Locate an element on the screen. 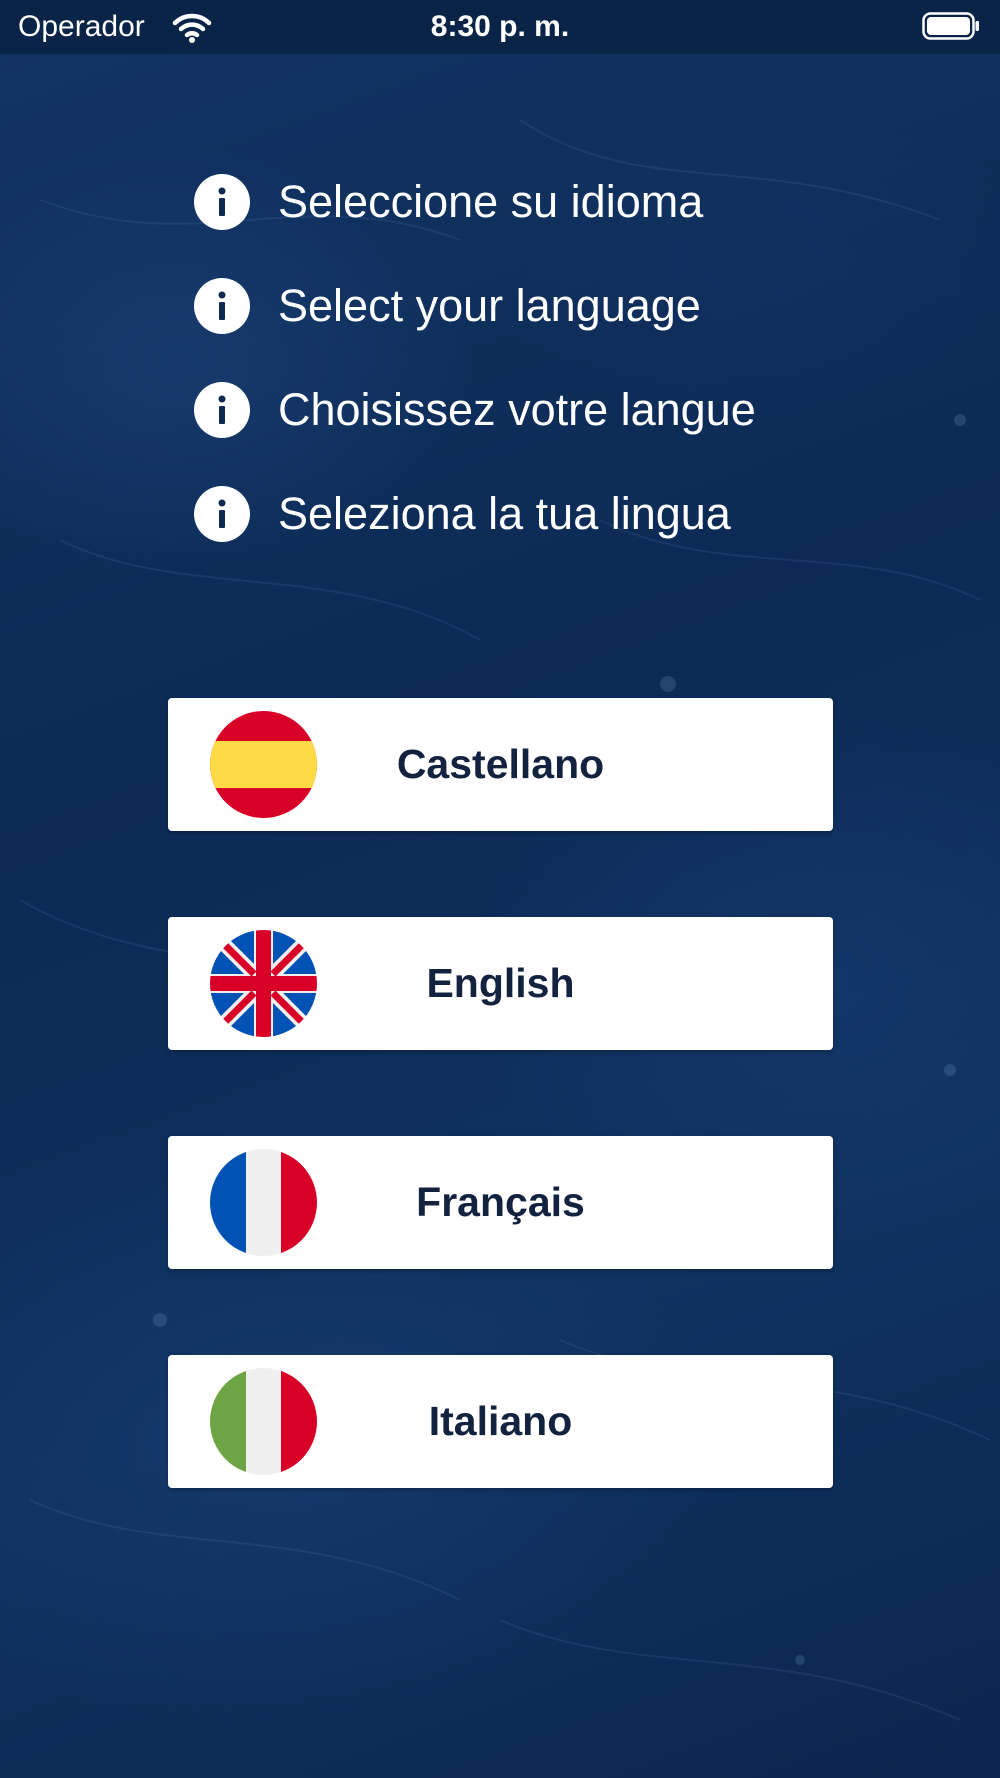 Image resolution: width=1000 pixels, height=1778 pixels. clock: 8:30 p. m. is located at coordinates (500, 26).